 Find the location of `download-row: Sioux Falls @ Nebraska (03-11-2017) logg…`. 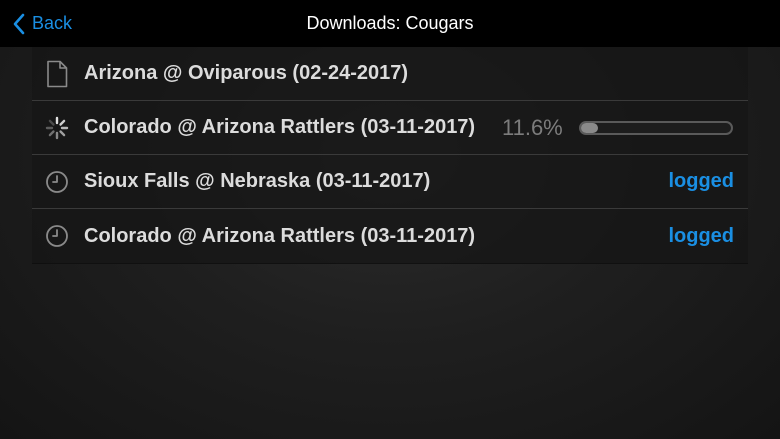

download-row: Sioux Falls @ Nebraska (03-11-2017) logg… is located at coordinates (390, 182).